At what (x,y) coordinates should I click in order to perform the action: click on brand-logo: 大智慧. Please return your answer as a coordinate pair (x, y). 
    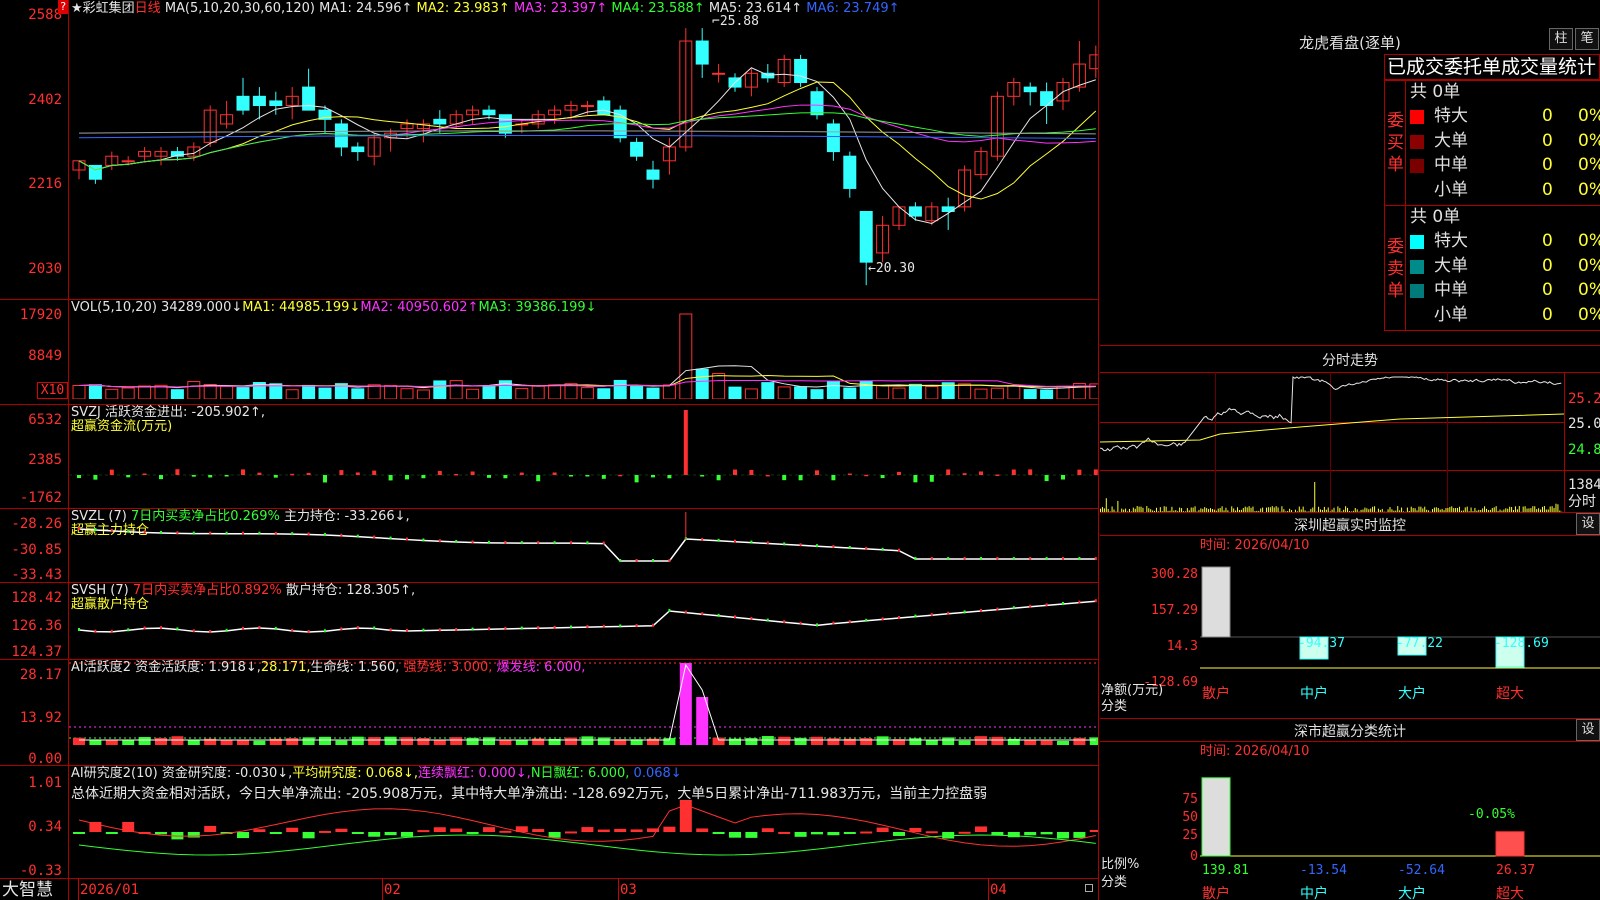
    Looking at the image, I should click on (27, 890).